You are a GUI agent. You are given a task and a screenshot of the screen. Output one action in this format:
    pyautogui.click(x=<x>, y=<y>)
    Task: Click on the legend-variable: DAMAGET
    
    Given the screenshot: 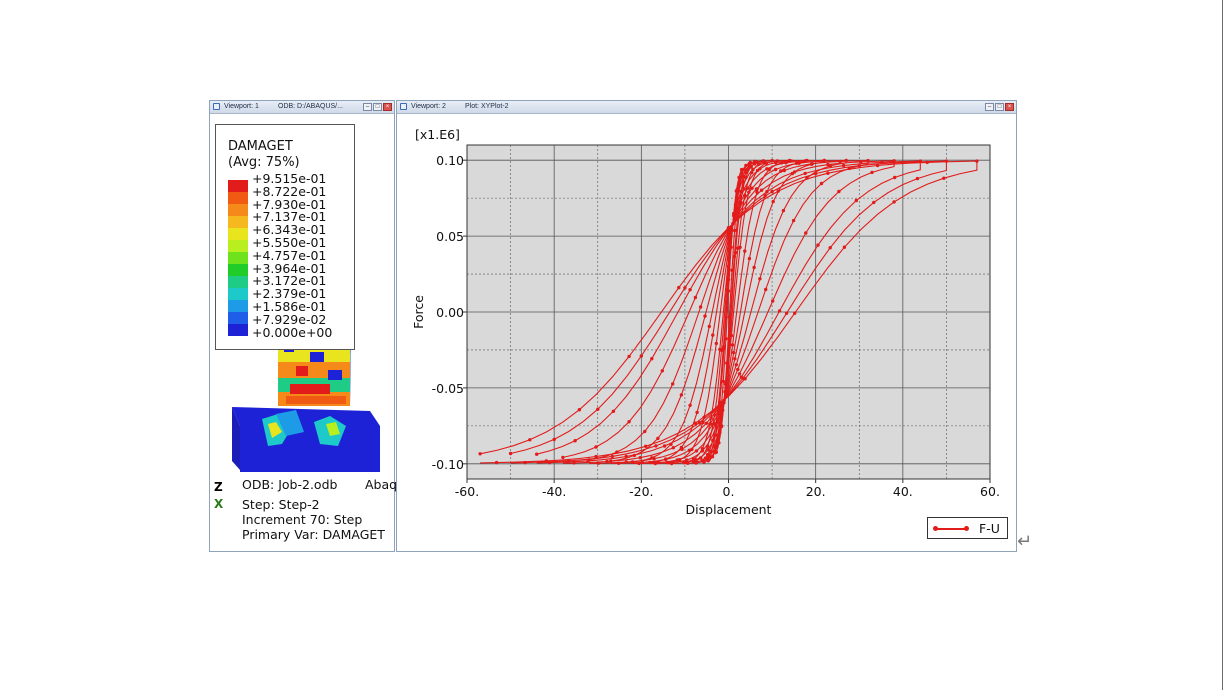 What is the action you would take?
    pyautogui.click(x=260, y=146)
    